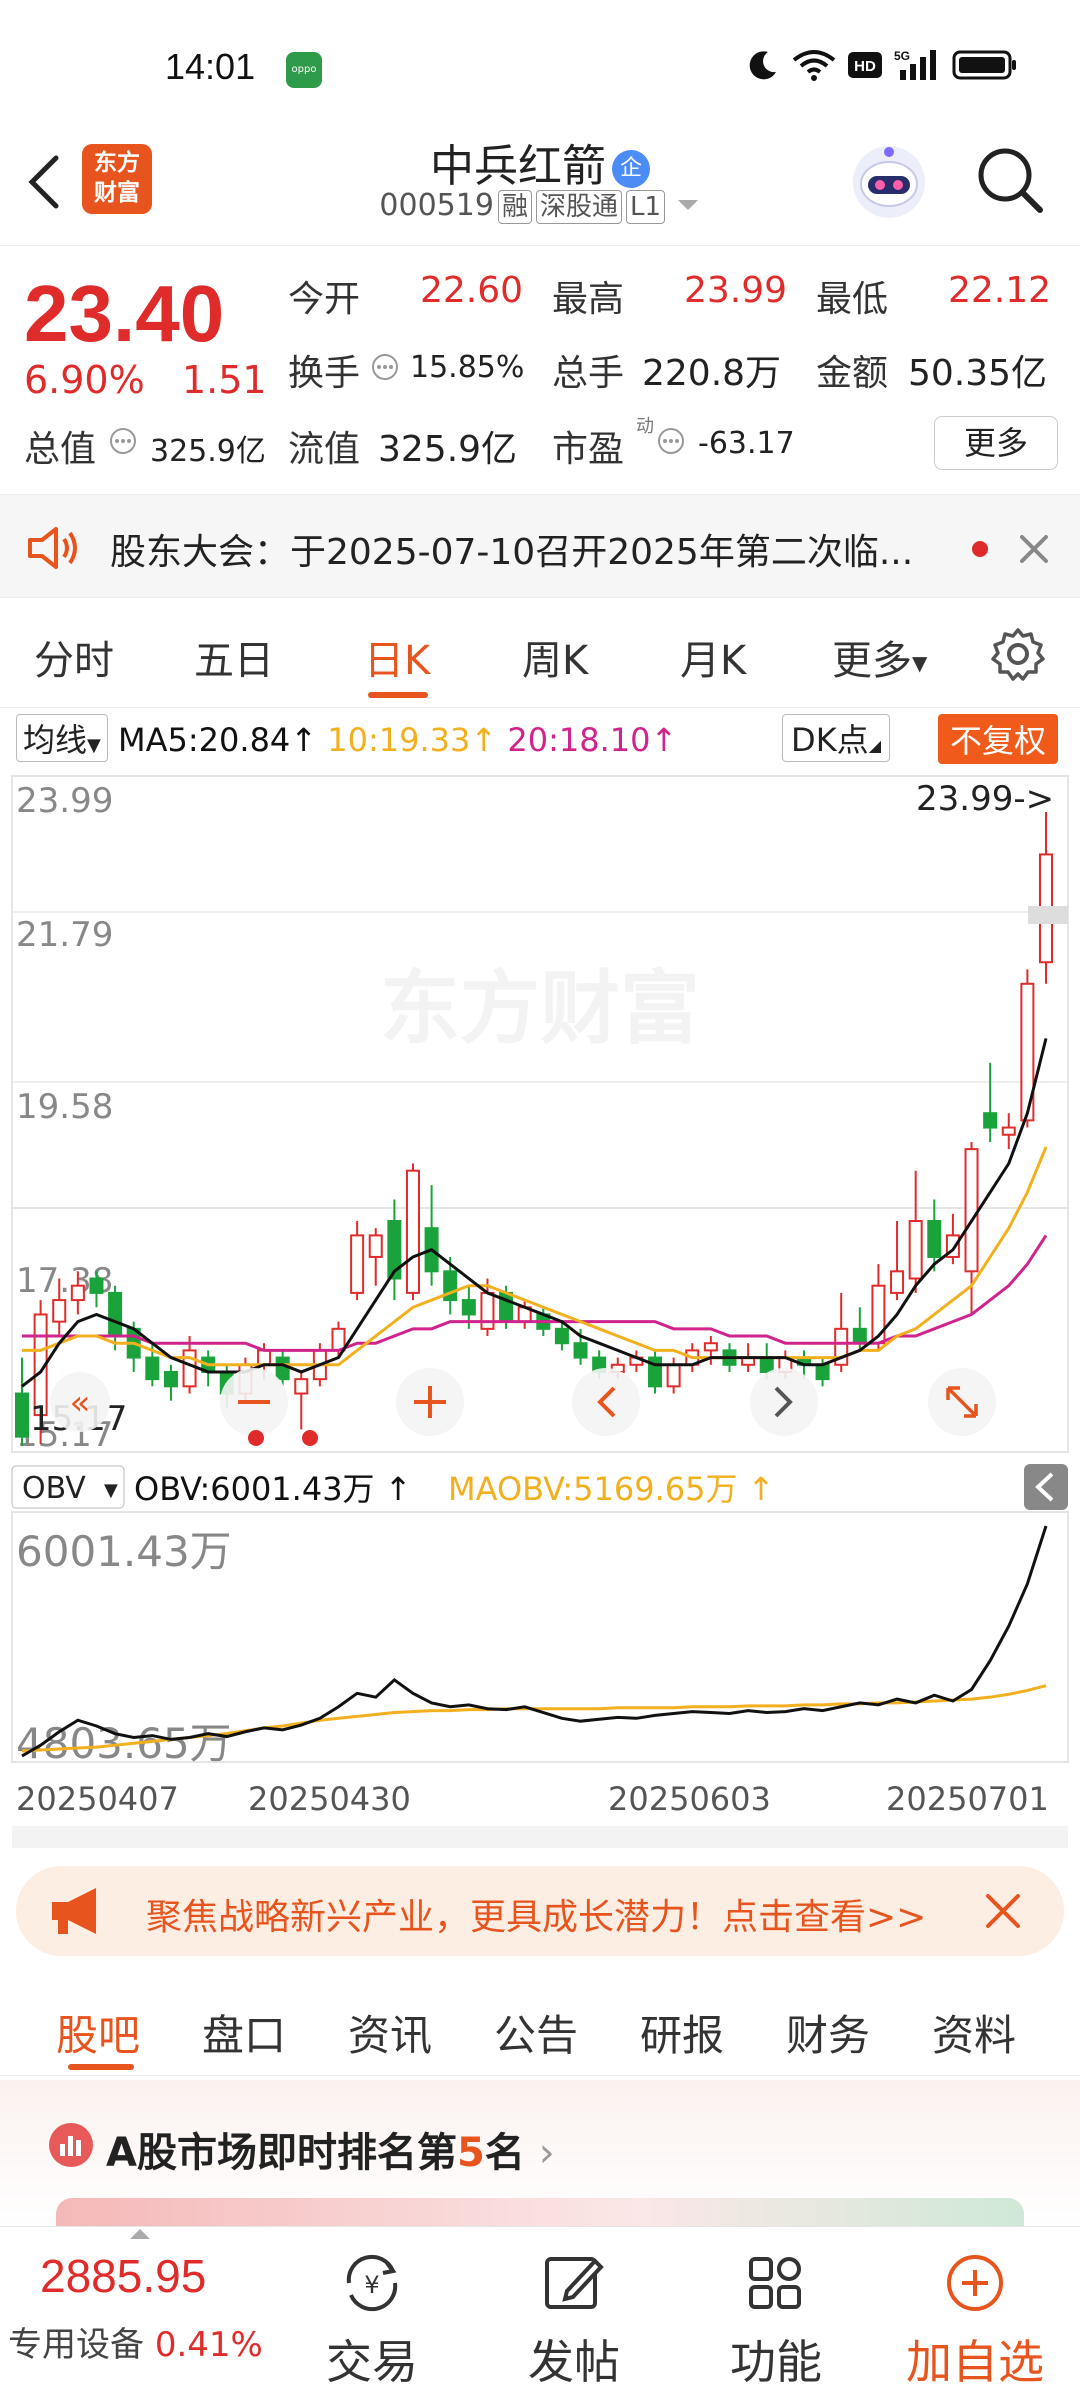 The height and width of the screenshot is (2400, 1080). Describe the element at coordinates (208, 451) in the screenshot. I see `market-cap-value: 325.9亿` at that location.